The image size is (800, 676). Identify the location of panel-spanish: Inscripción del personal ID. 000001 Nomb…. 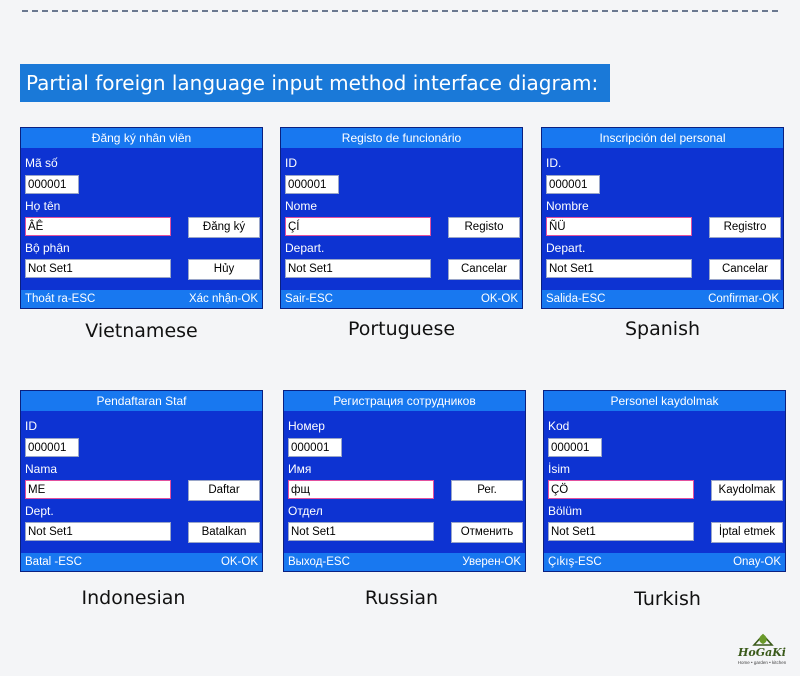
(662, 218).